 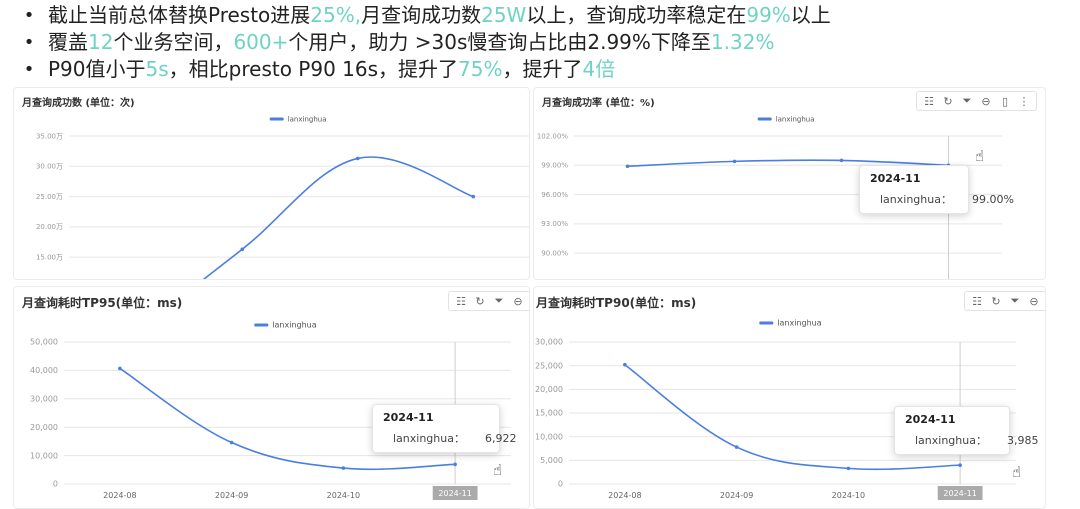 I want to click on bullet-line-3: P90值小于5s，相比presto P90 16s，提升了75%，提升了4倍, so click(x=331, y=69).